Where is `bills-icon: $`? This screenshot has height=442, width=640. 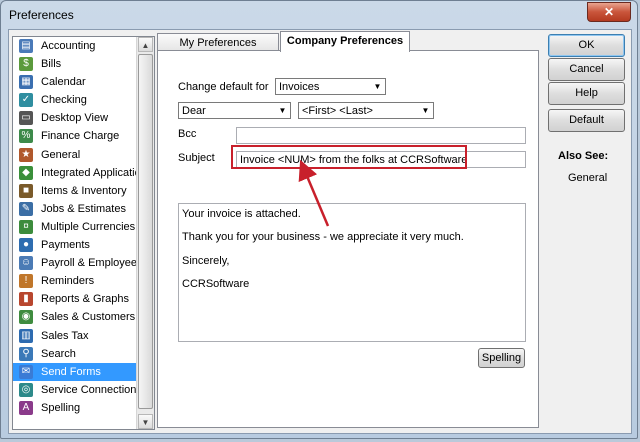
bills-icon: $ is located at coordinates (26, 64).